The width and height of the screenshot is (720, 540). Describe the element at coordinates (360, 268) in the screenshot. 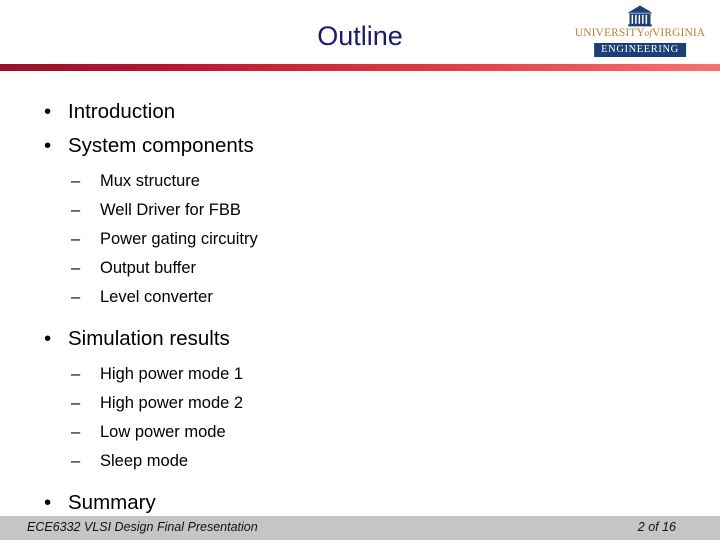

I see `bullet-item-level2: – Output buffer` at that location.